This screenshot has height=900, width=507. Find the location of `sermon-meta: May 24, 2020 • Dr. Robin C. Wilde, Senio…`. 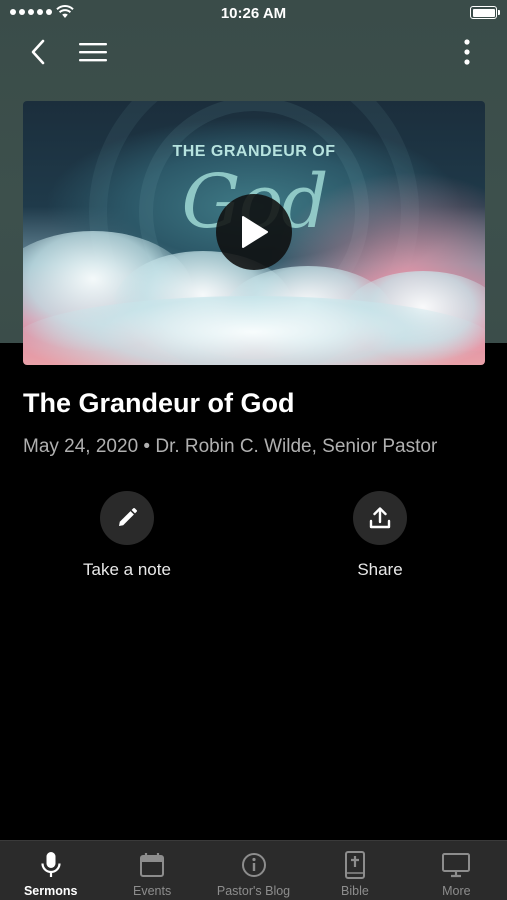

sermon-meta: May 24, 2020 • Dr. Robin C. Wilde, Senio… is located at coordinates (230, 446).